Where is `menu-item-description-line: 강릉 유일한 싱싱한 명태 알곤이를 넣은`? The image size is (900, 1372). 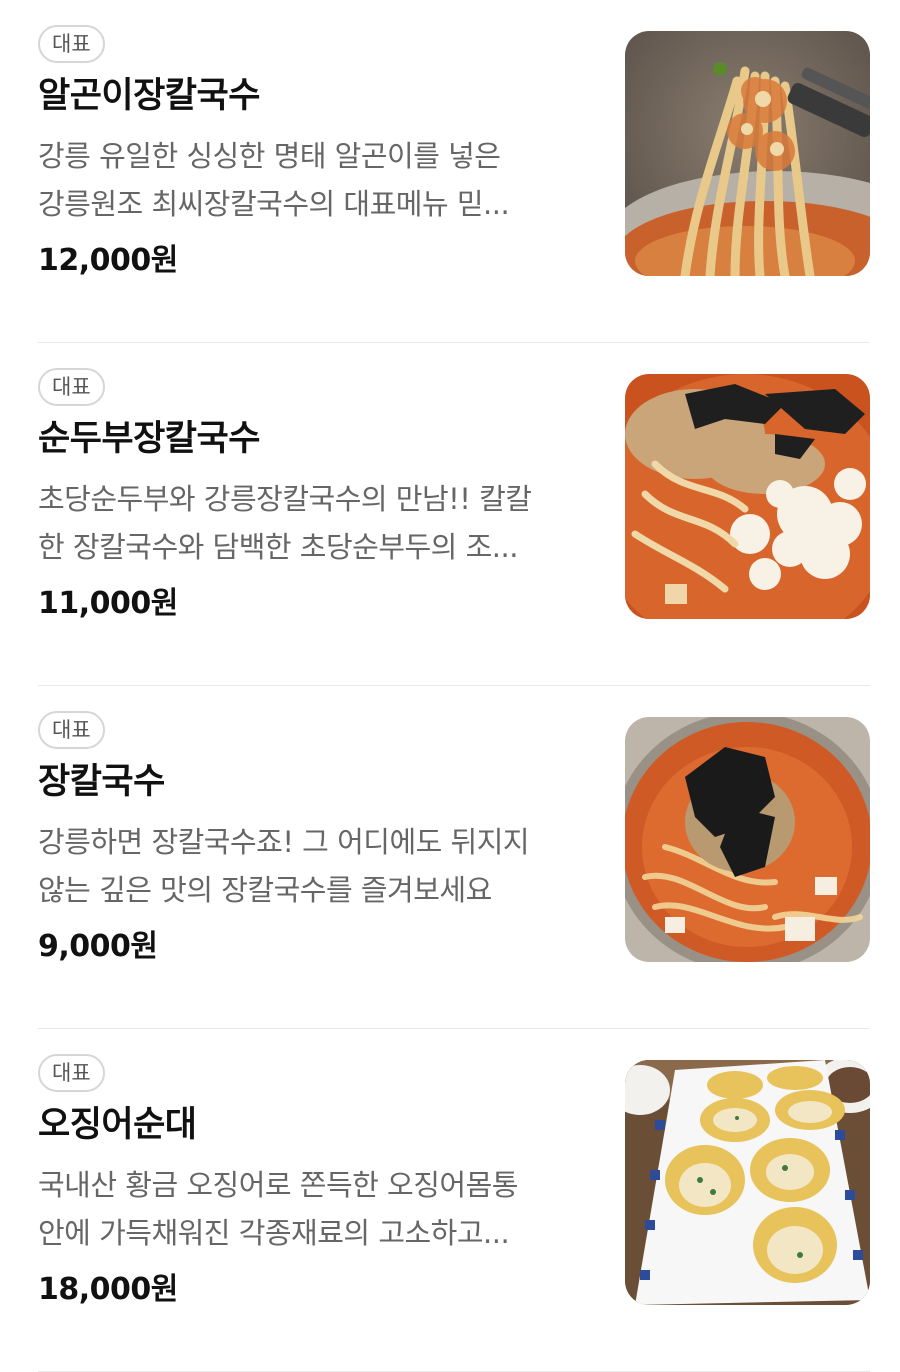
menu-item-description-line: 강릉 유일한 싱싱한 명태 알곤이를 넣은 is located at coordinates (269, 156).